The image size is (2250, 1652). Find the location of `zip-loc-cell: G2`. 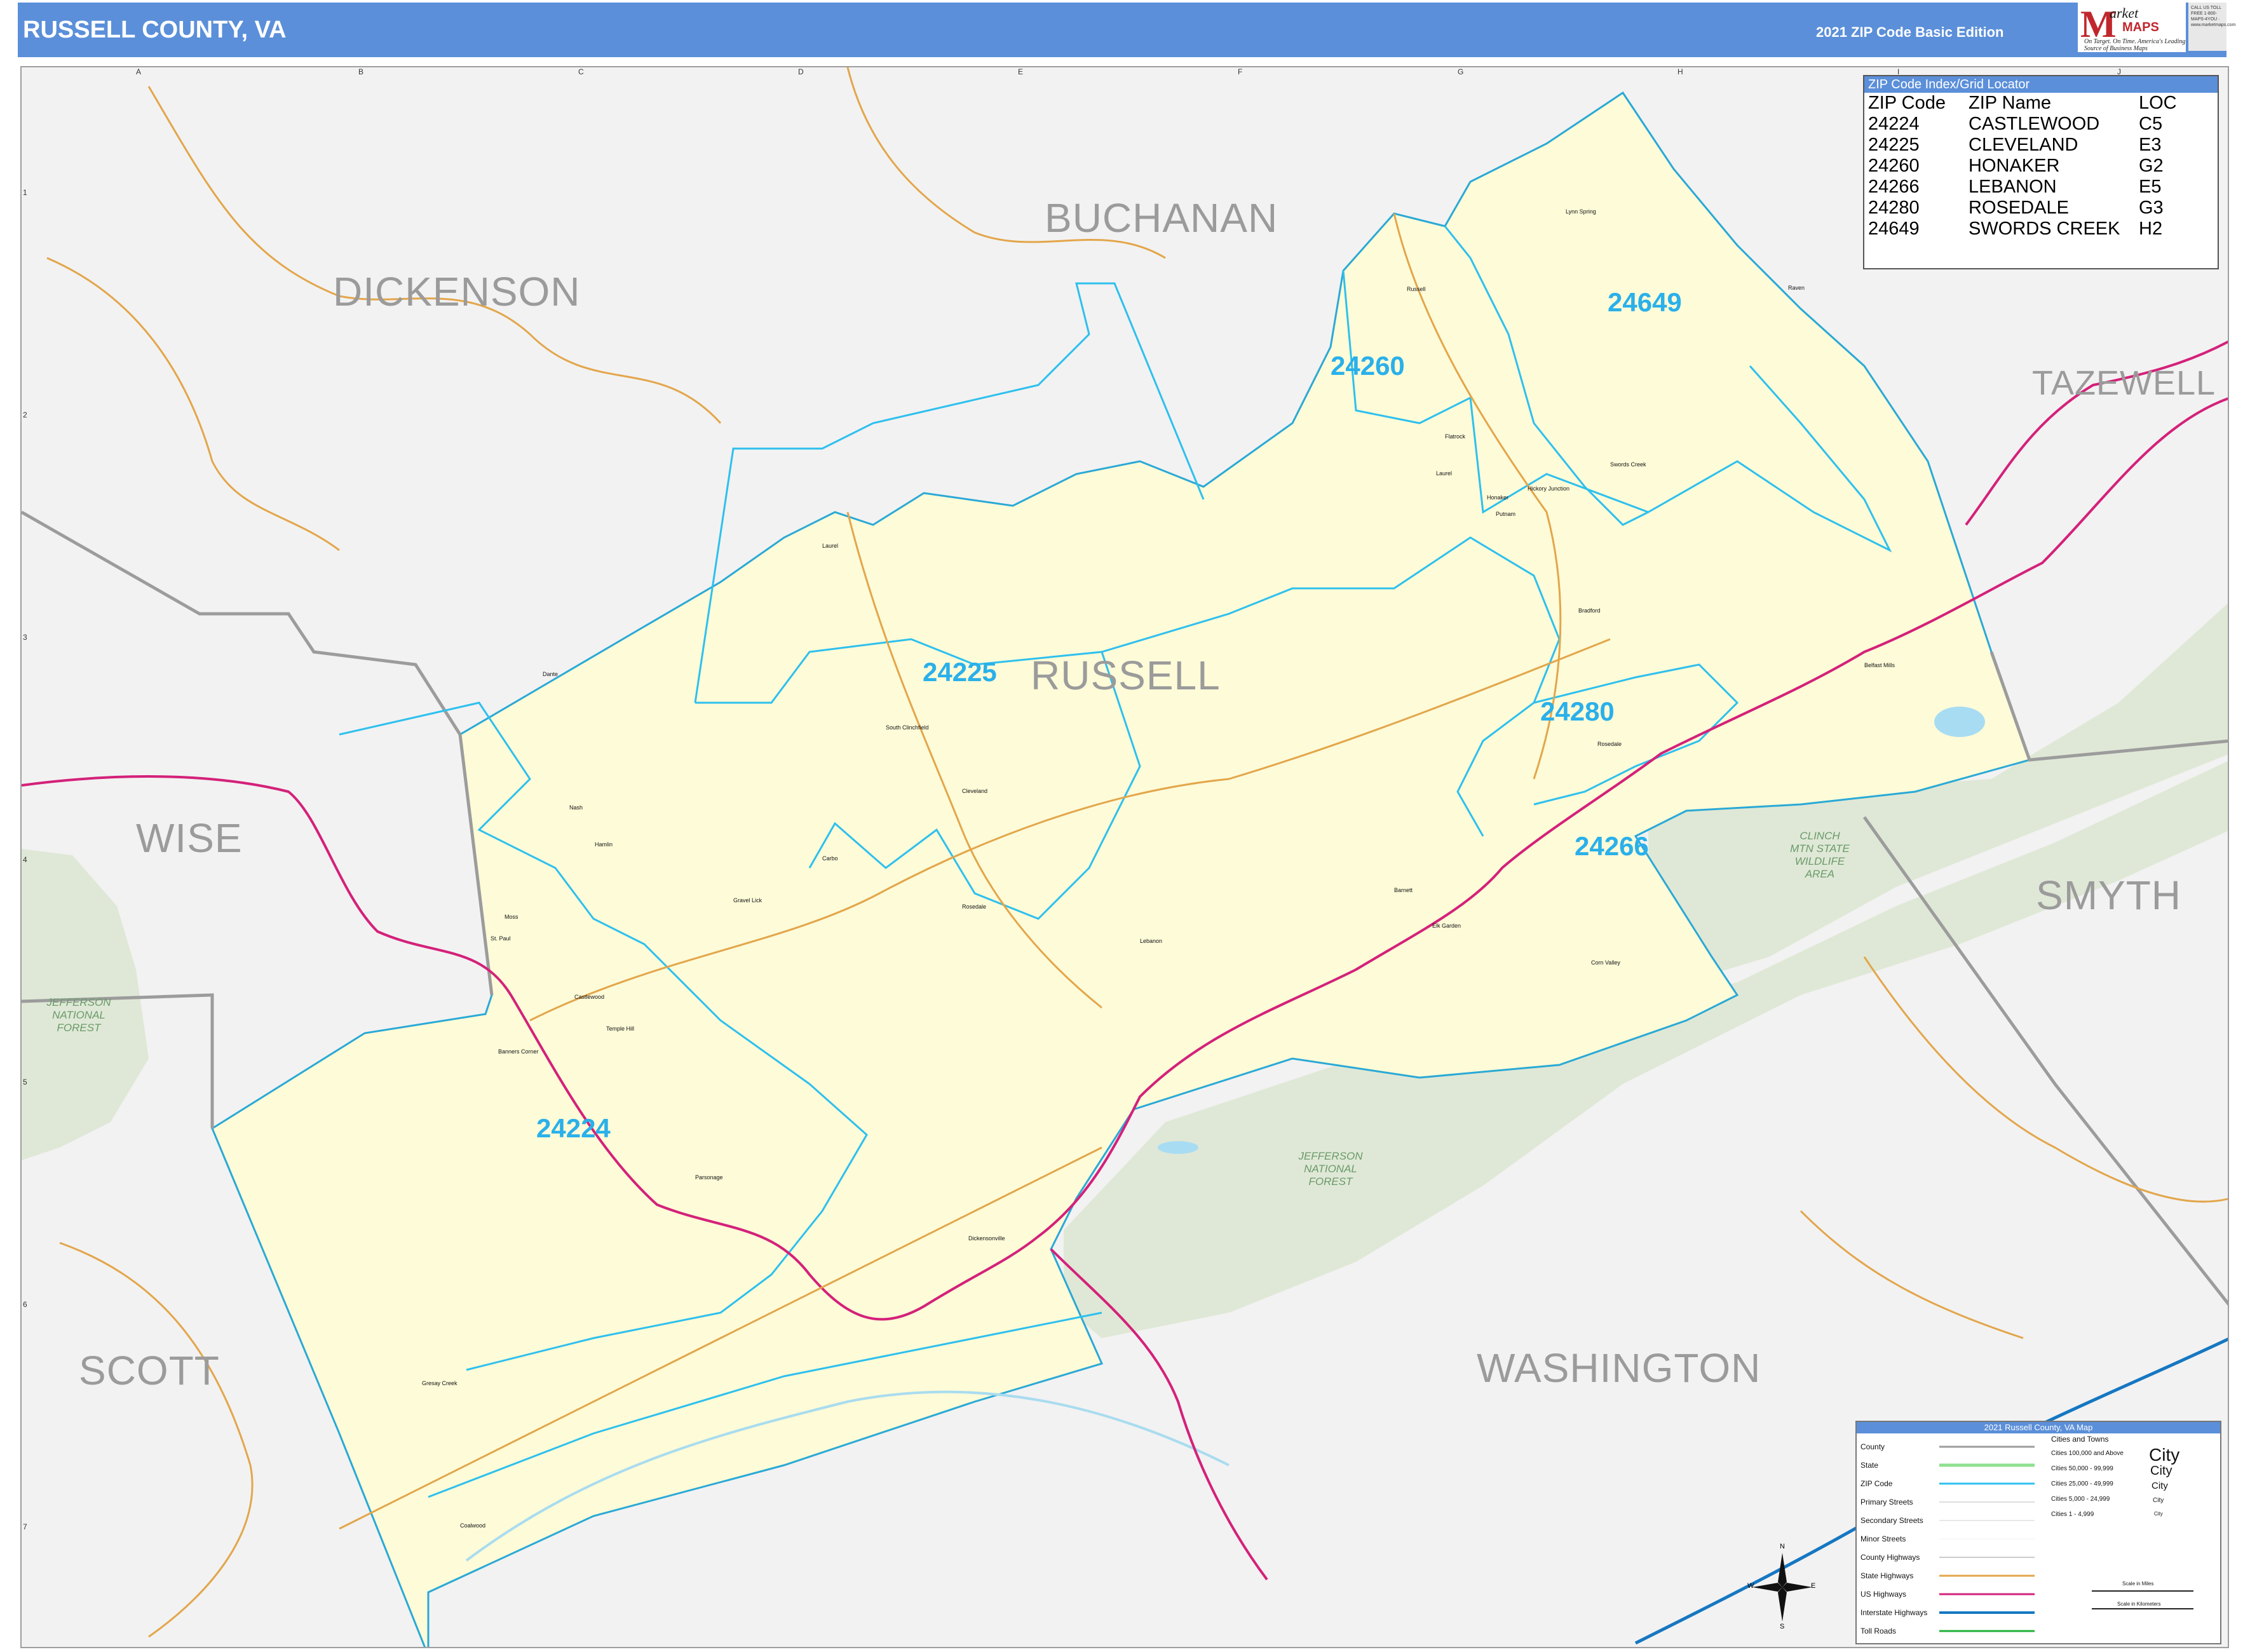

zip-loc-cell: G2 is located at coordinates (2151, 166).